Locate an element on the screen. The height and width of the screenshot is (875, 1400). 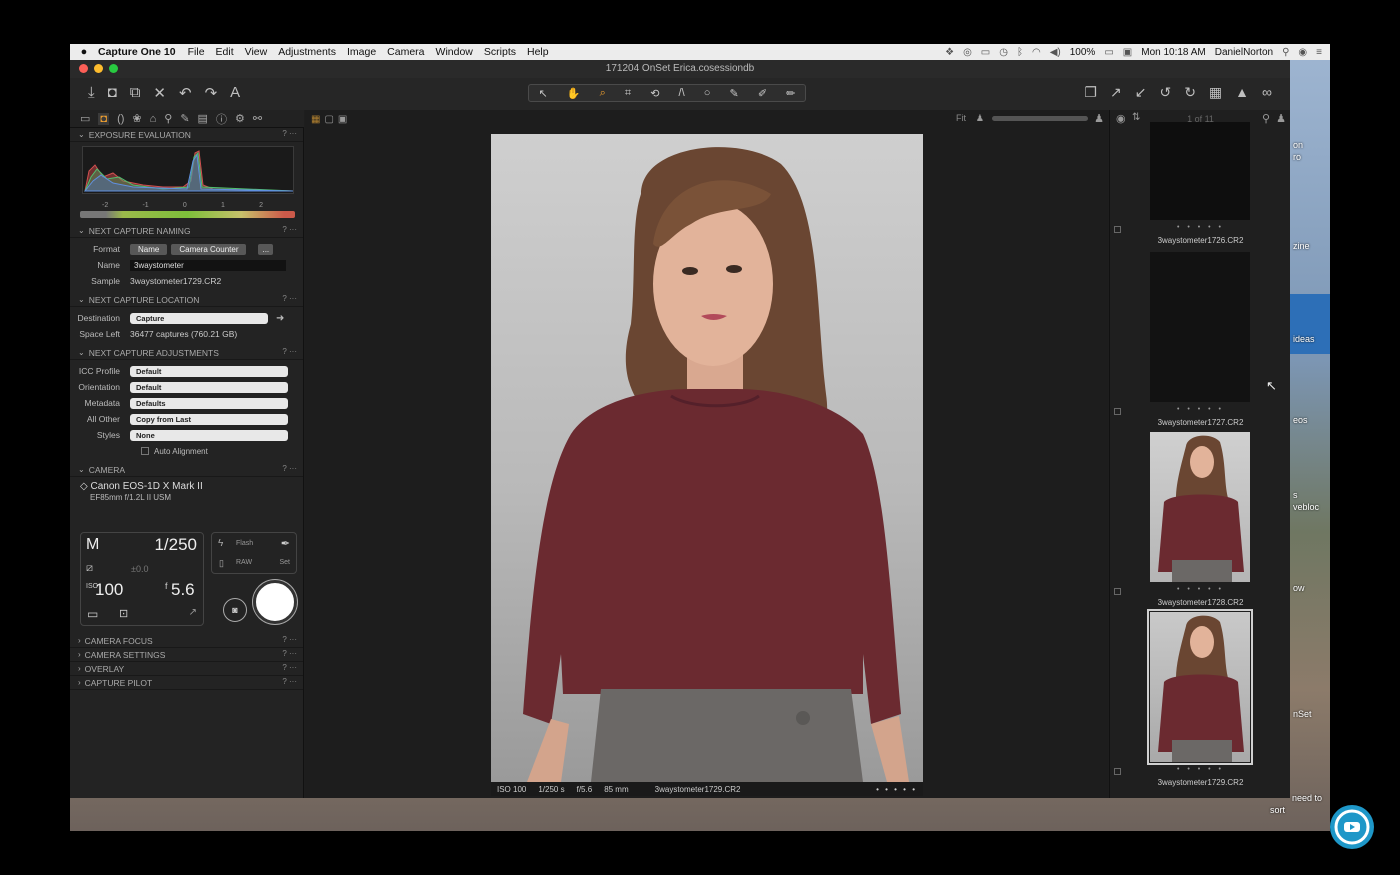
text-icon: A is located at coordinates (235, 93).